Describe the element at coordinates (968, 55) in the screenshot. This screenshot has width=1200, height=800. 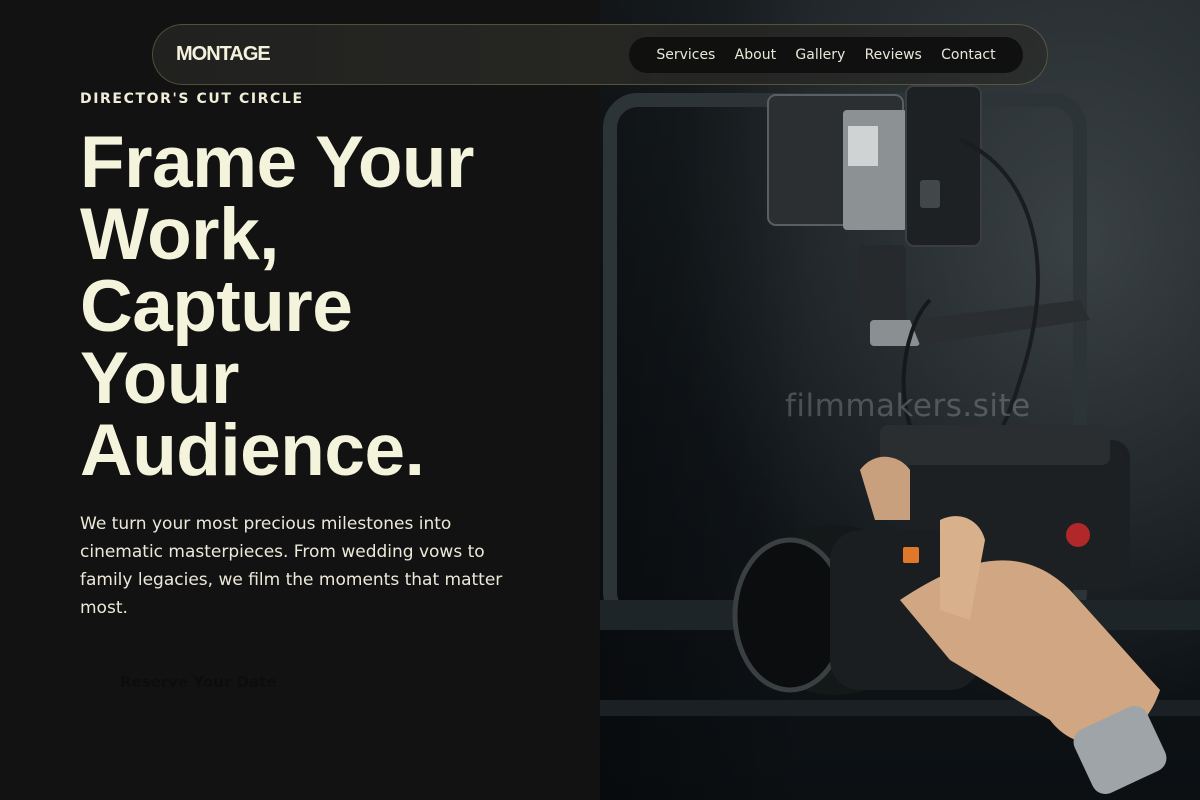
I see `nav-link-contact: Contact` at that location.